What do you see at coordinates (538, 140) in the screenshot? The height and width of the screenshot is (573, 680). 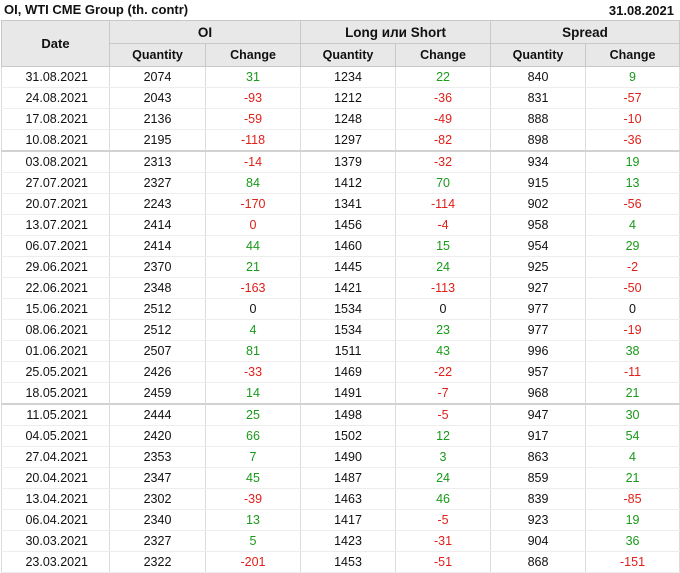 I see `spread-quantity-cell: 898` at bounding box center [538, 140].